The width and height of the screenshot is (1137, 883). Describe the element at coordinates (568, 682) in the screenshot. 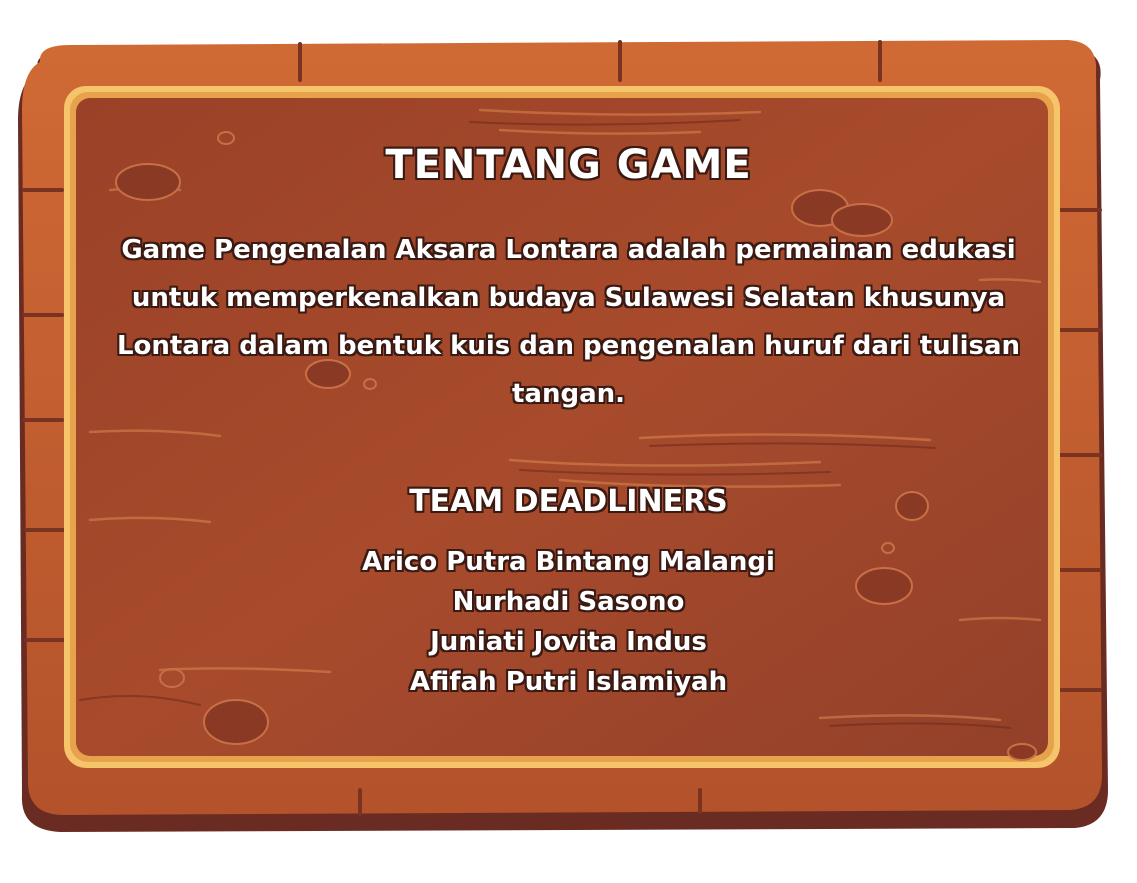

I see `team-member-4: Afifah Putri Islamiyah` at that location.